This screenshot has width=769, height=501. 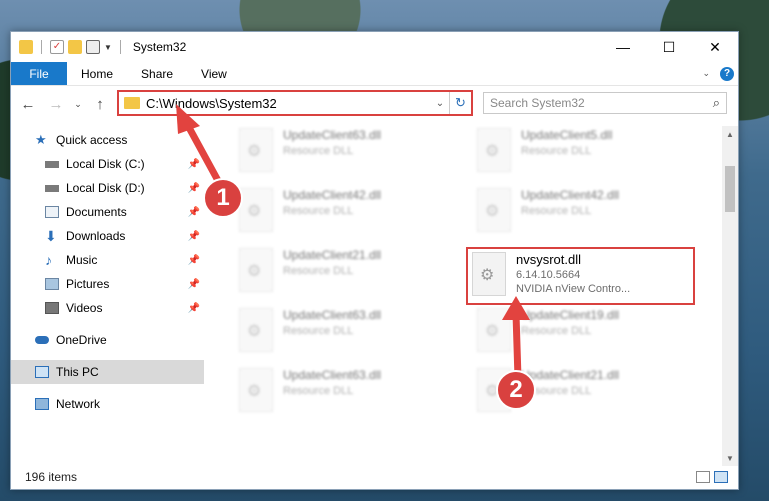 I want to click on up-arrow-icon: ↑, so click(x=100, y=104).